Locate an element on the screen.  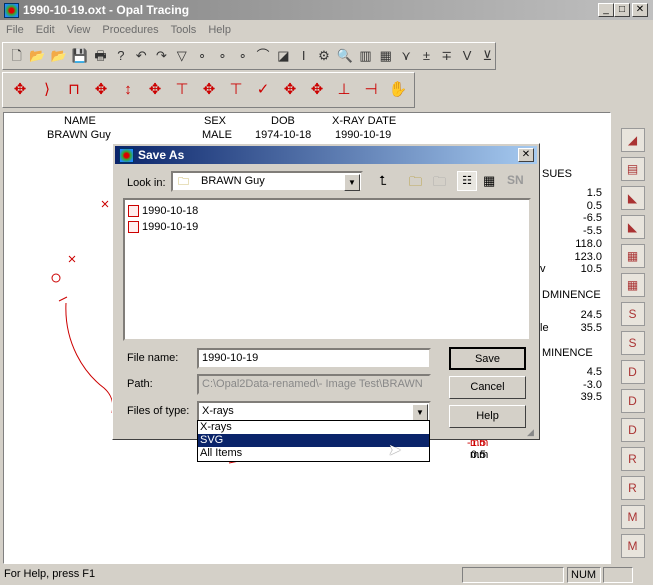
patient-sex: MALE is located at coordinates (217, 135).